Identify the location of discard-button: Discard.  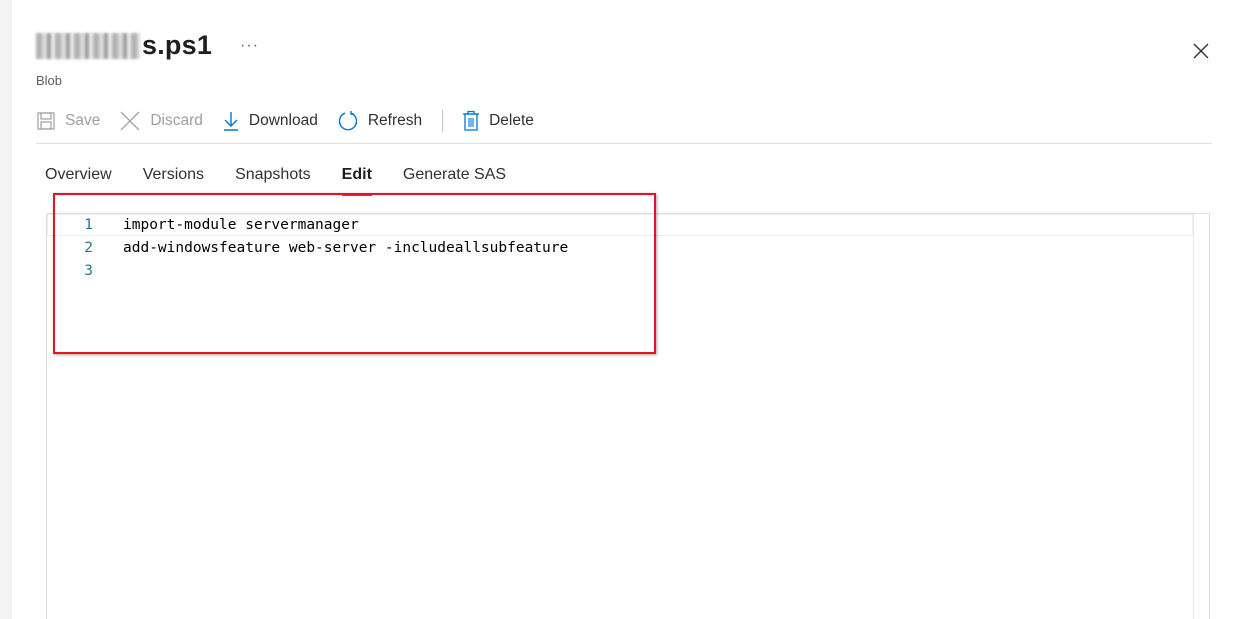
(161, 121).